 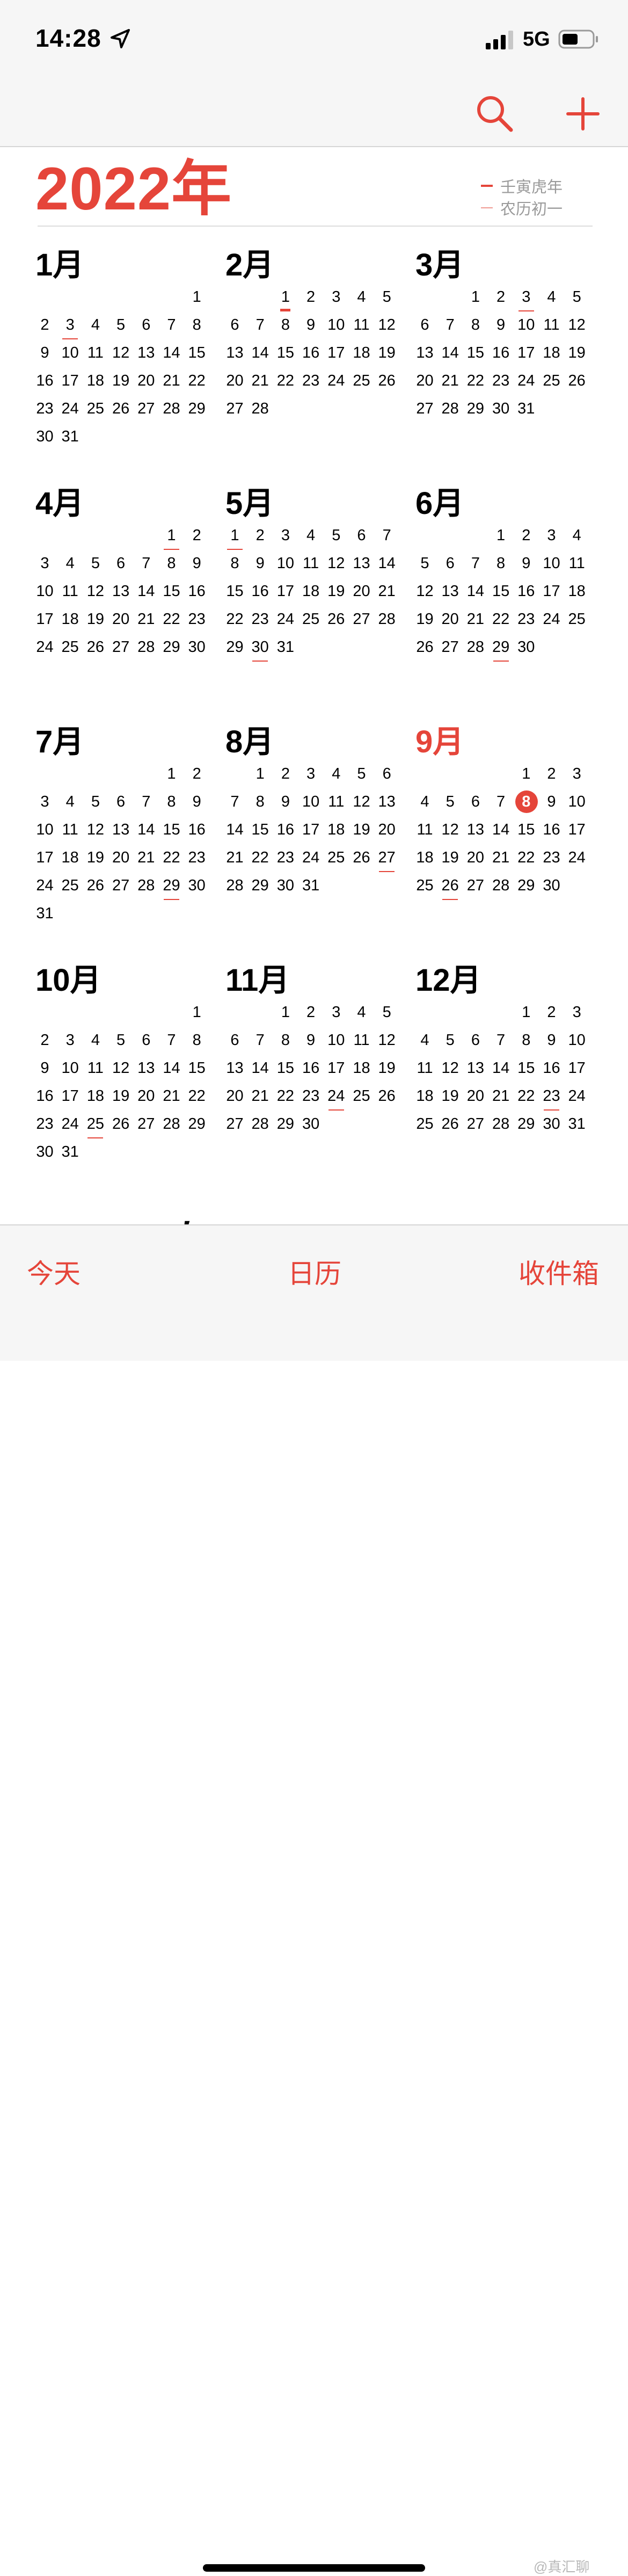 What do you see at coordinates (70, 648) in the screenshot?
I see `day-cell: 25` at bounding box center [70, 648].